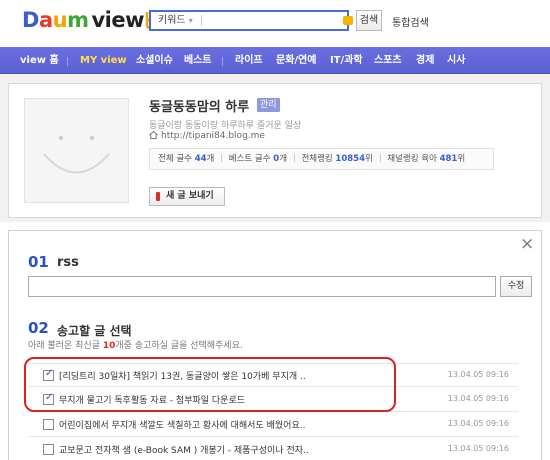 This screenshot has width=550, height=460. What do you see at coordinates (154, 60) in the screenshot?
I see `nav-item-social-issue: 소셜이슈` at bounding box center [154, 60].